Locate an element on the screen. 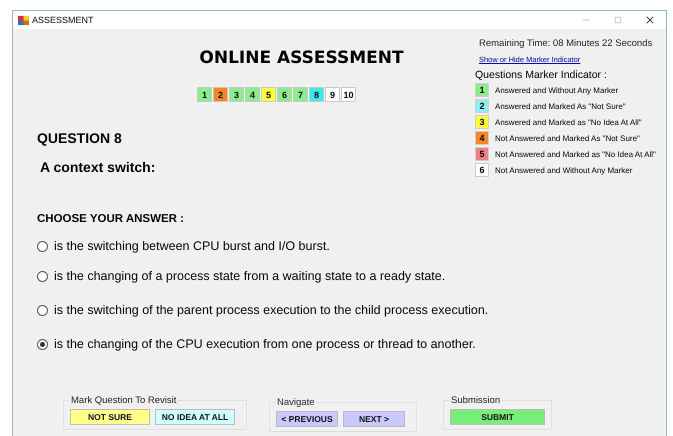 The image size is (673, 436). question-text: A context switch: is located at coordinates (98, 167).